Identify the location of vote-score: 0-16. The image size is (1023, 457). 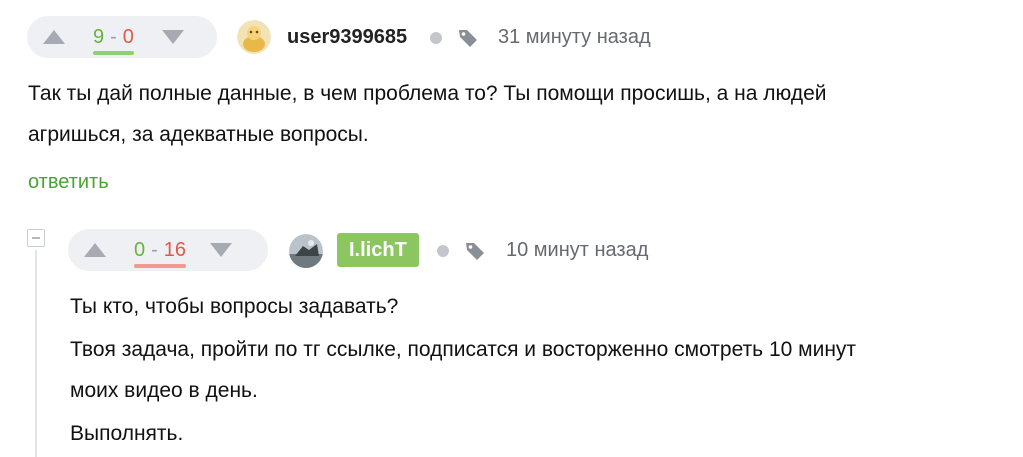
(160, 253).